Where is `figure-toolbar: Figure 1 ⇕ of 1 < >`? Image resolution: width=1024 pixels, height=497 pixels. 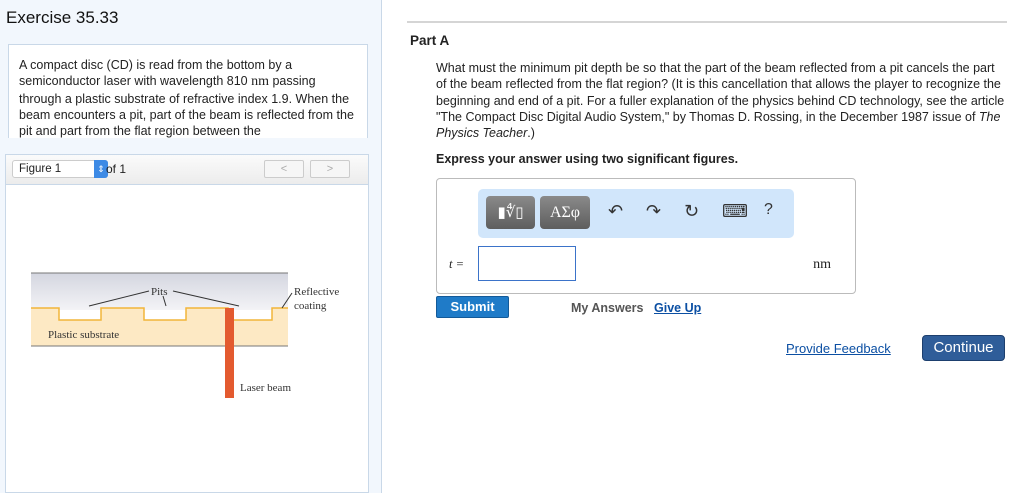
figure-toolbar: Figure 1 ⇕ of 1 < > is located at coordinates (187, 170).